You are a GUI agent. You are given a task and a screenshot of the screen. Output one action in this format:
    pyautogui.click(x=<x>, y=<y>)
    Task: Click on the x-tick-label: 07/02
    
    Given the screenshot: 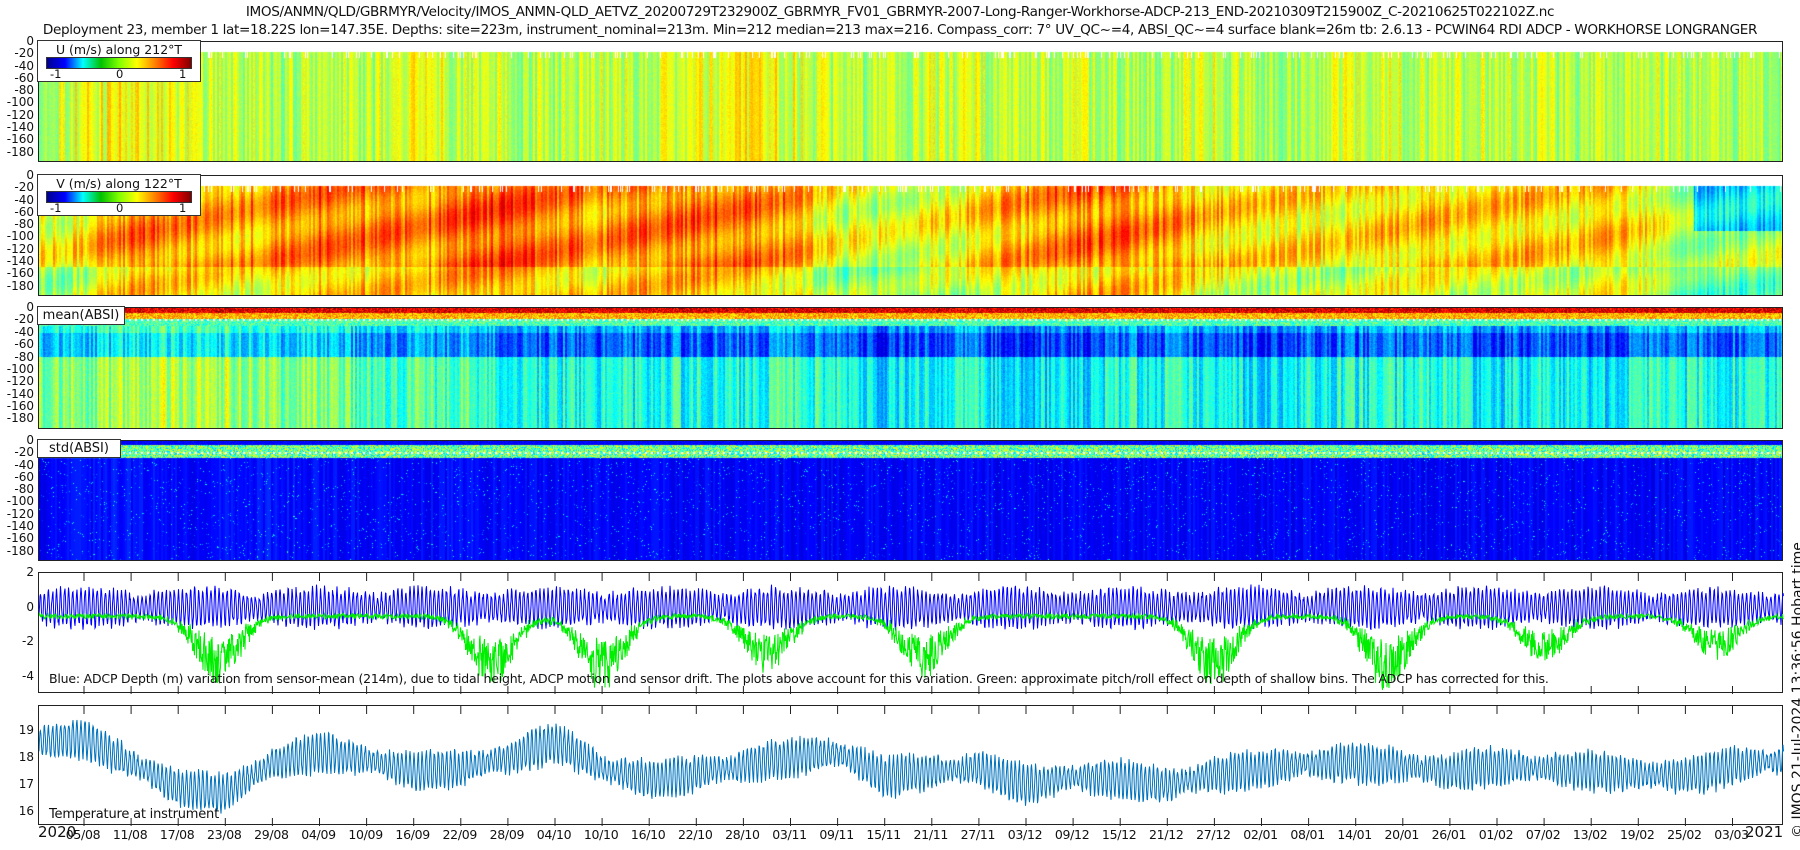 What is the action you would take?
    pyautogui.click(x=1543, y=834)
    